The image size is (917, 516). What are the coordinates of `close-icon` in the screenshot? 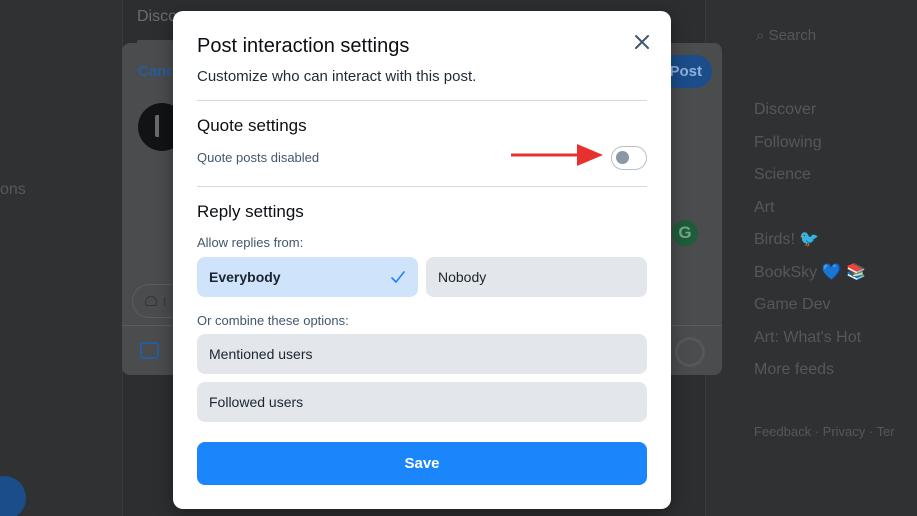 It's located at (642, 42).